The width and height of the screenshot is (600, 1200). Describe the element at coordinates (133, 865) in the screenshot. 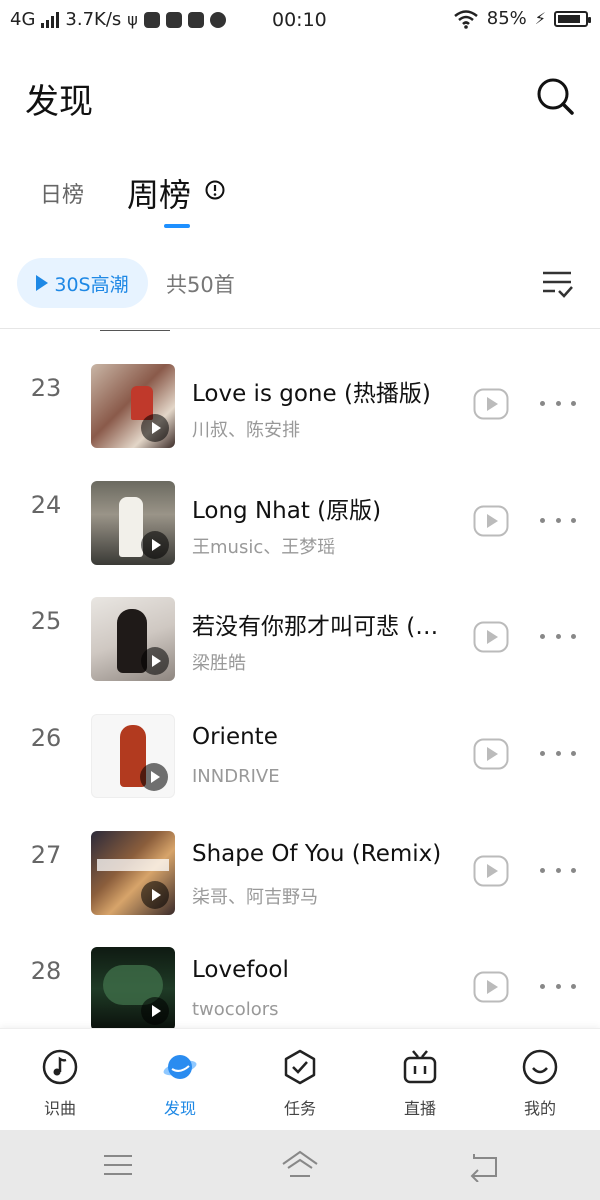

I see `cover-band` at that location.